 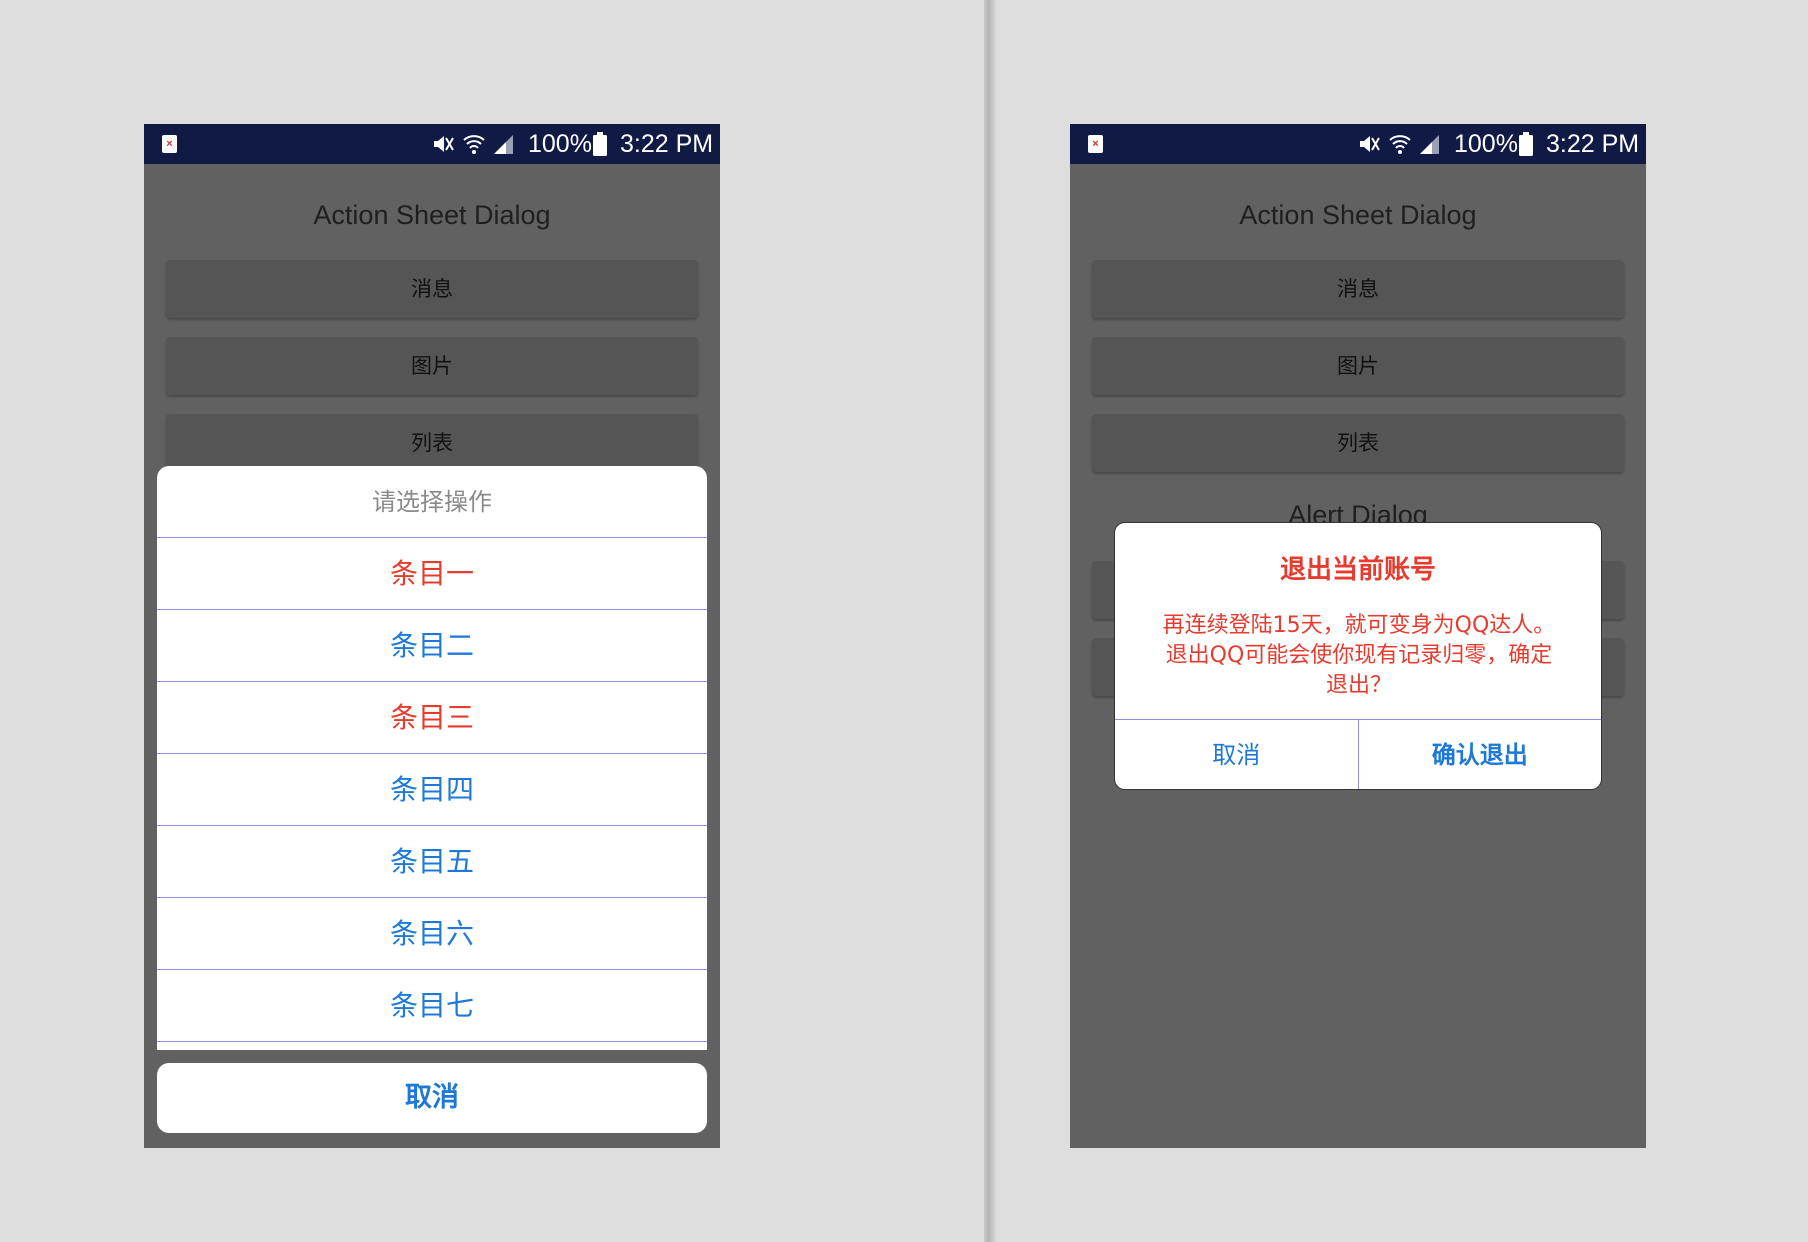 What do you see at coordinates (432, 1006) in the screenshot?
I see `action-sheet-item: 条目七` at bounding box center [432, 1006].